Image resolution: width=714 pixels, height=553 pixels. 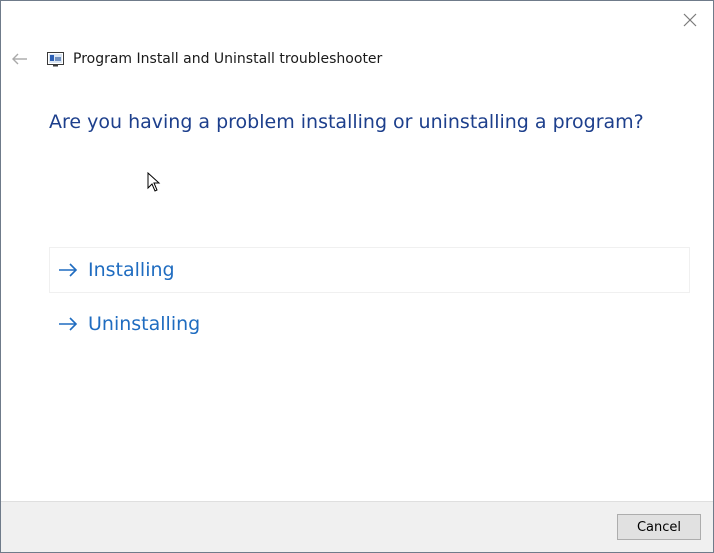 I want to click on back-arrow-icon, so click(x=19, y=59).